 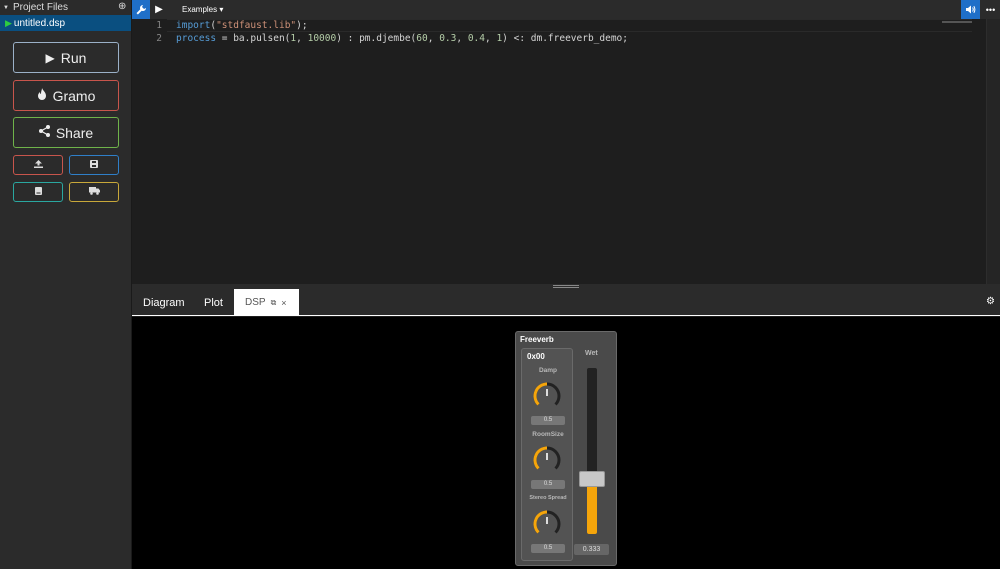 I want to click on speaker-icon, so click(x=970, y=9).